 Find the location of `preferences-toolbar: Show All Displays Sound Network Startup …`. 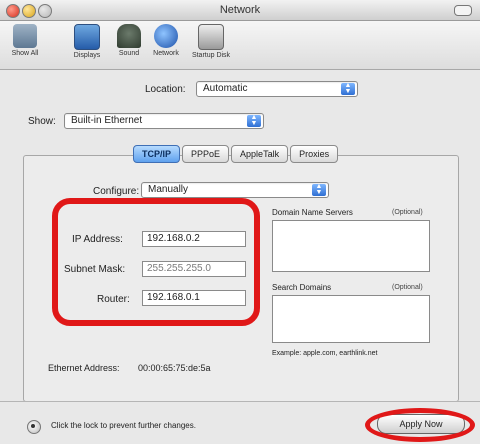

preferences-toolbar: Show All Displays Sound Network Startup … is located at coordinates (240, 45).